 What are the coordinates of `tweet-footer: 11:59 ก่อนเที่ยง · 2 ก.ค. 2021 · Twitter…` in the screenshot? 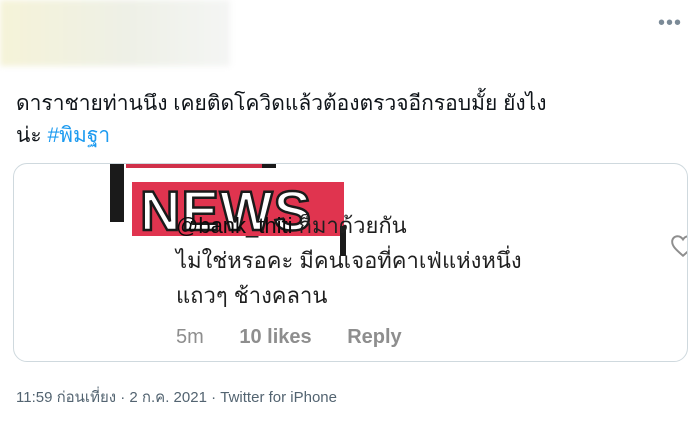 It's located at (176, 397).